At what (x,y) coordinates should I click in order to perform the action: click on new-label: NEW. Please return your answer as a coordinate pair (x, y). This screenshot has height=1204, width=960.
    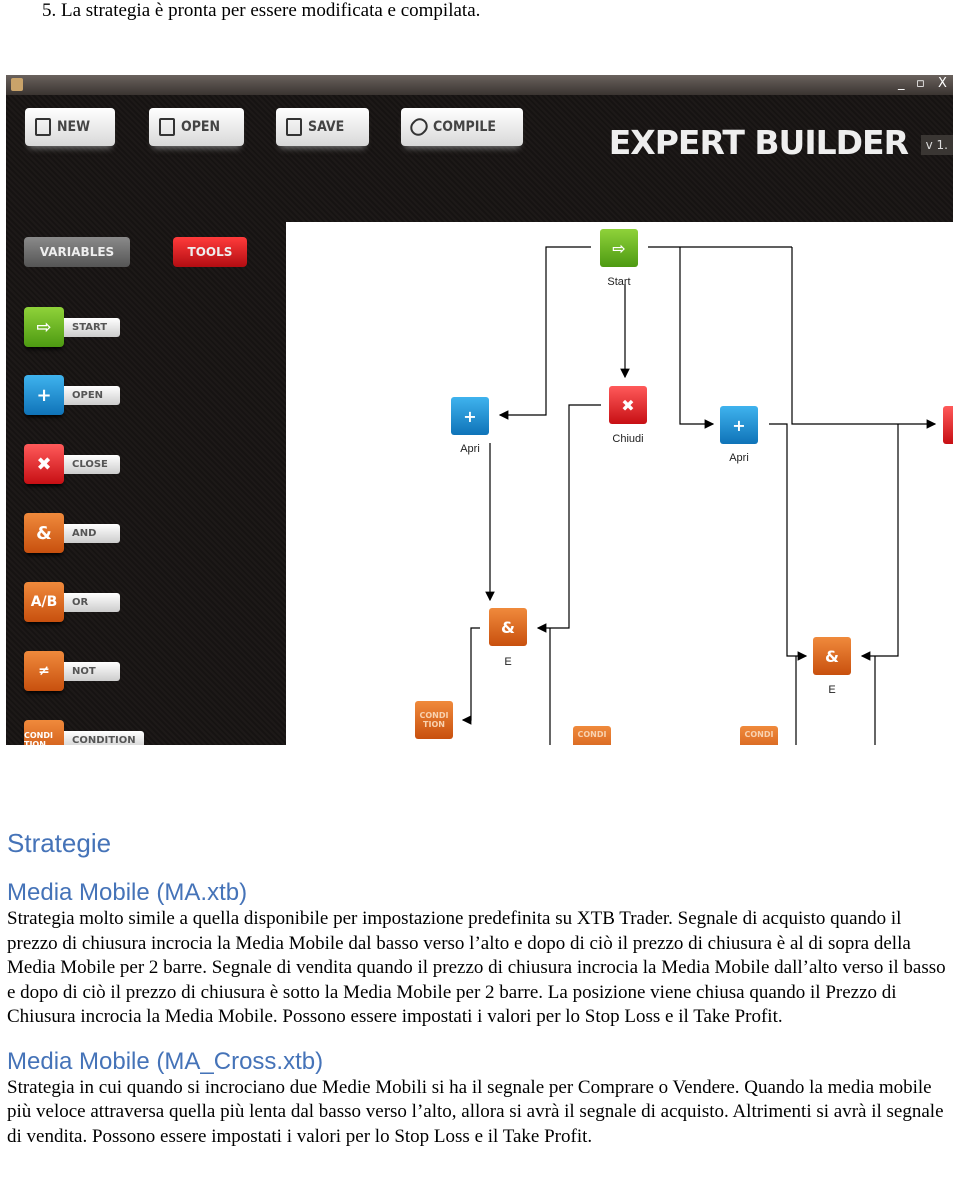
    Looking at the image, I should click on (74, 127).